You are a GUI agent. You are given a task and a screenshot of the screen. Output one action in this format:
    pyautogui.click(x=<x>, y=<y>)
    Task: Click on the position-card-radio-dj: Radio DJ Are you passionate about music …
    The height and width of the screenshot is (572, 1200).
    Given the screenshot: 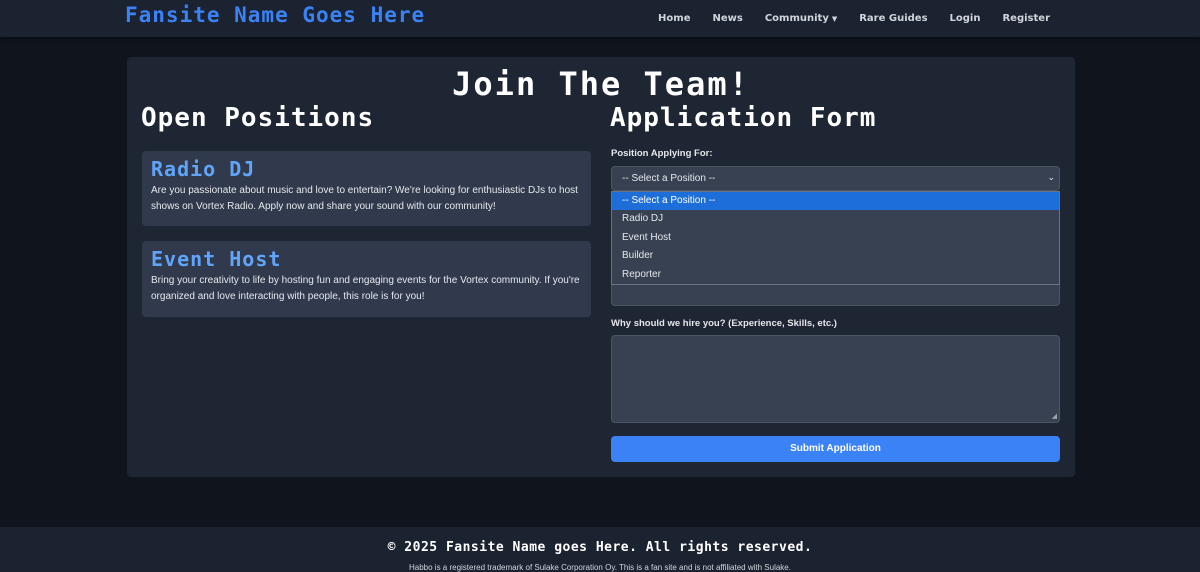 What is the action you would take?
    pyautogui.click(x=366, y=188)
    